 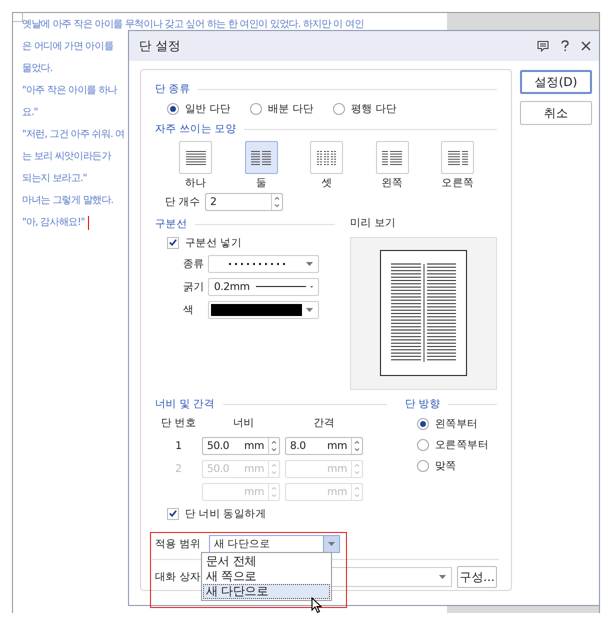 I want to click on width-field: 50.0 mm, so click(x=241, y=445).